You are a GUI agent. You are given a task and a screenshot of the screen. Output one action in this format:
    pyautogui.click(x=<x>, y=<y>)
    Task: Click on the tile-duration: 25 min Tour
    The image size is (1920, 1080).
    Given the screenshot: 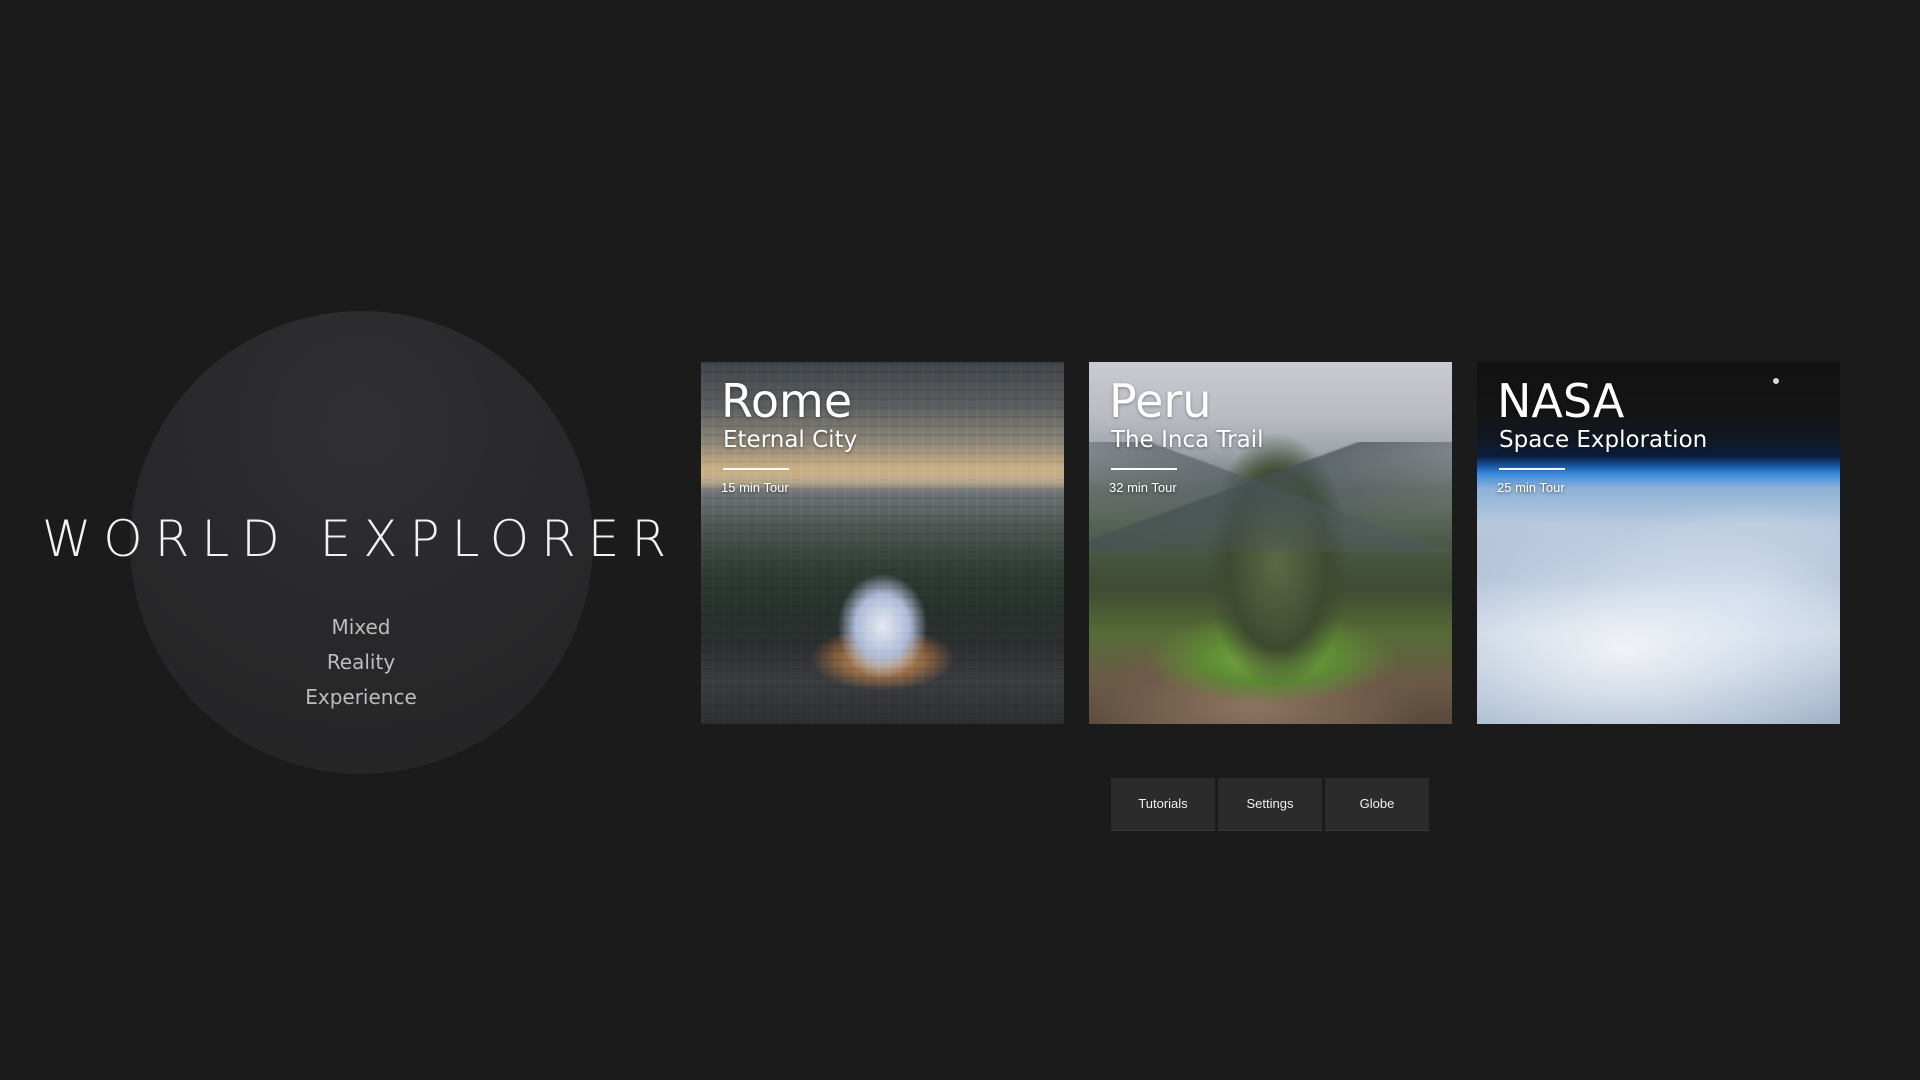 What is the action you would take?
    pyautogui.click(x=1531, y=487)
    